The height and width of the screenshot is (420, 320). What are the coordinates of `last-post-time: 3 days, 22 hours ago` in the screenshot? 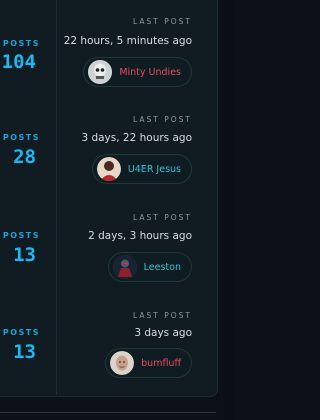 It's located at (136, 138).